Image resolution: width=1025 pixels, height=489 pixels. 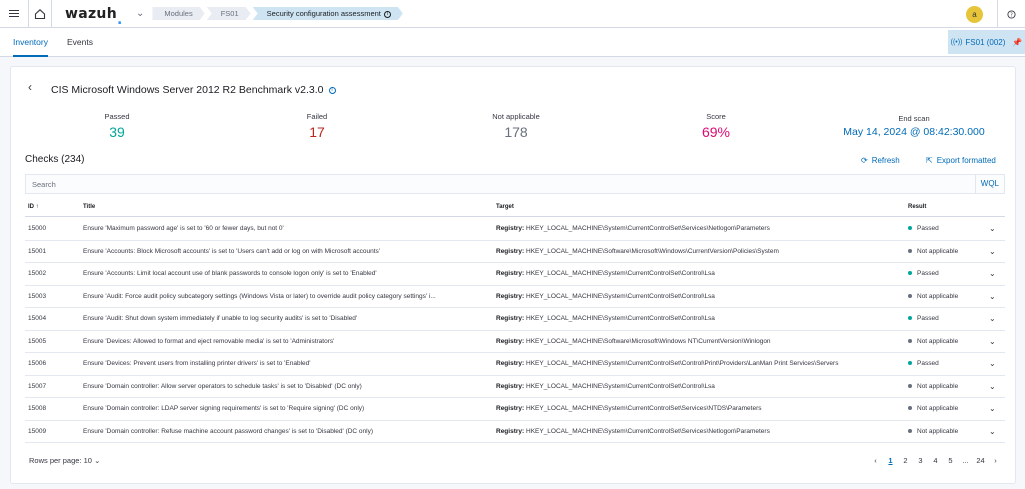 What do you see at coordinates (929, 160) in the screenshot?
I see `export-icon: ⇱` at bounding box center [929, 160].